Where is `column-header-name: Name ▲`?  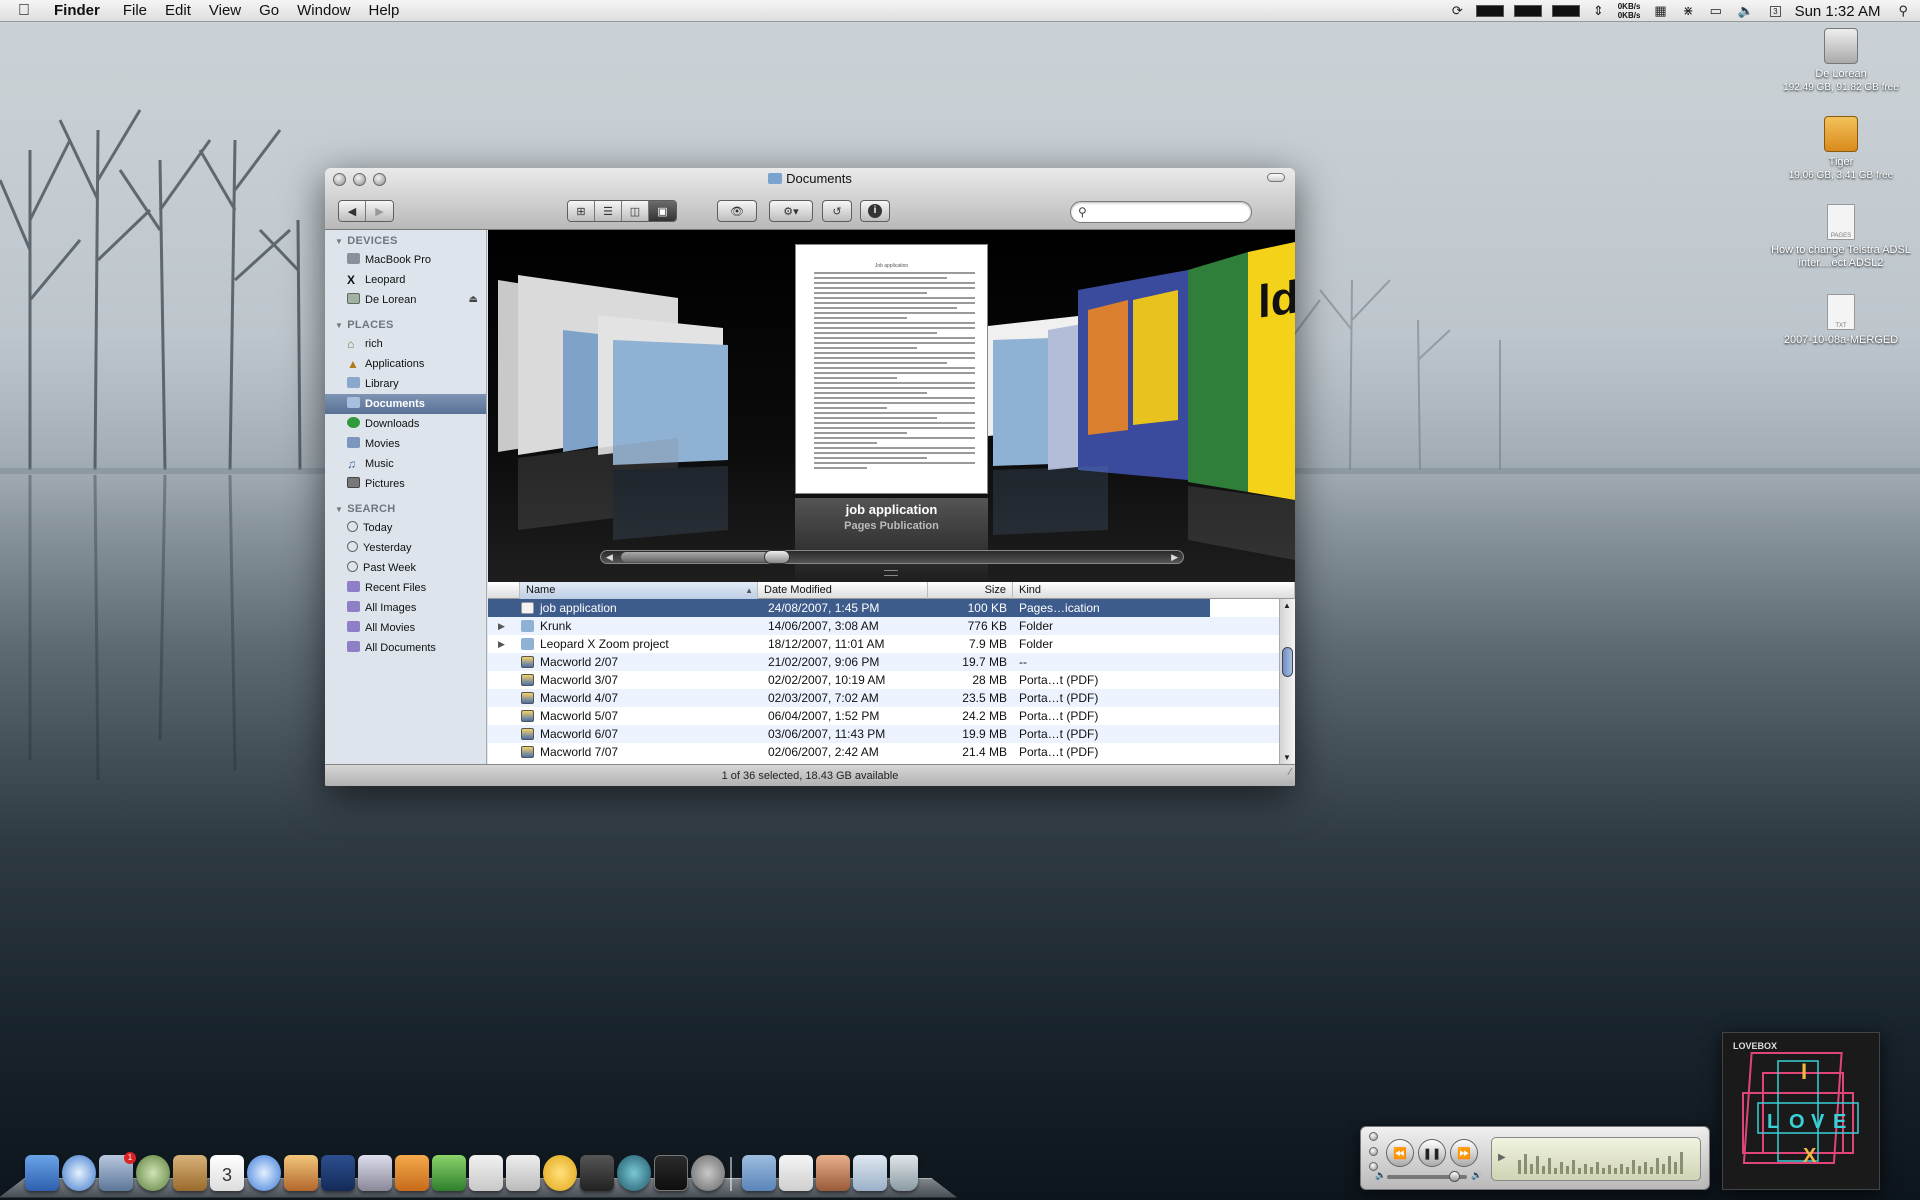 column-header-name: Name ▲ is located at coordinates (639, 590).